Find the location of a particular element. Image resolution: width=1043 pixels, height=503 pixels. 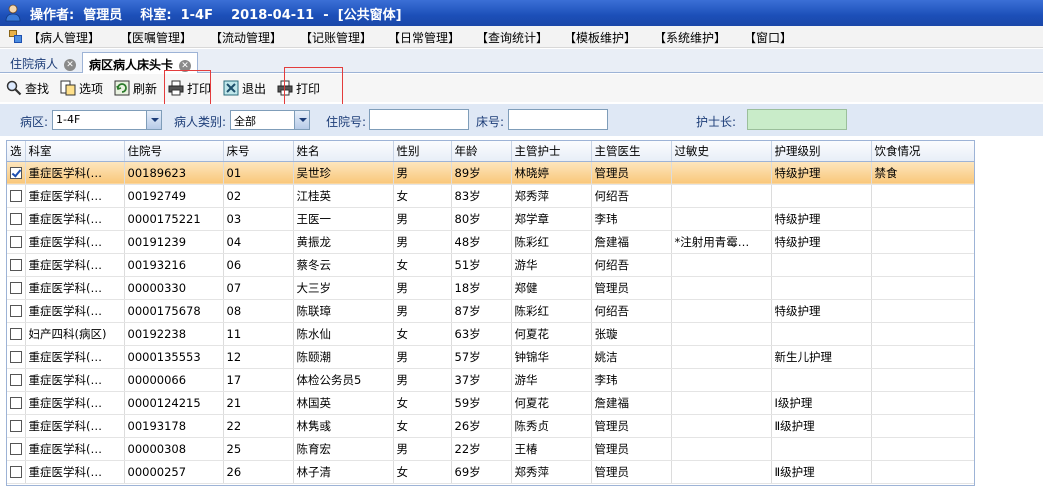

table-cell: 00192238 is located at coordinates (174, 334).